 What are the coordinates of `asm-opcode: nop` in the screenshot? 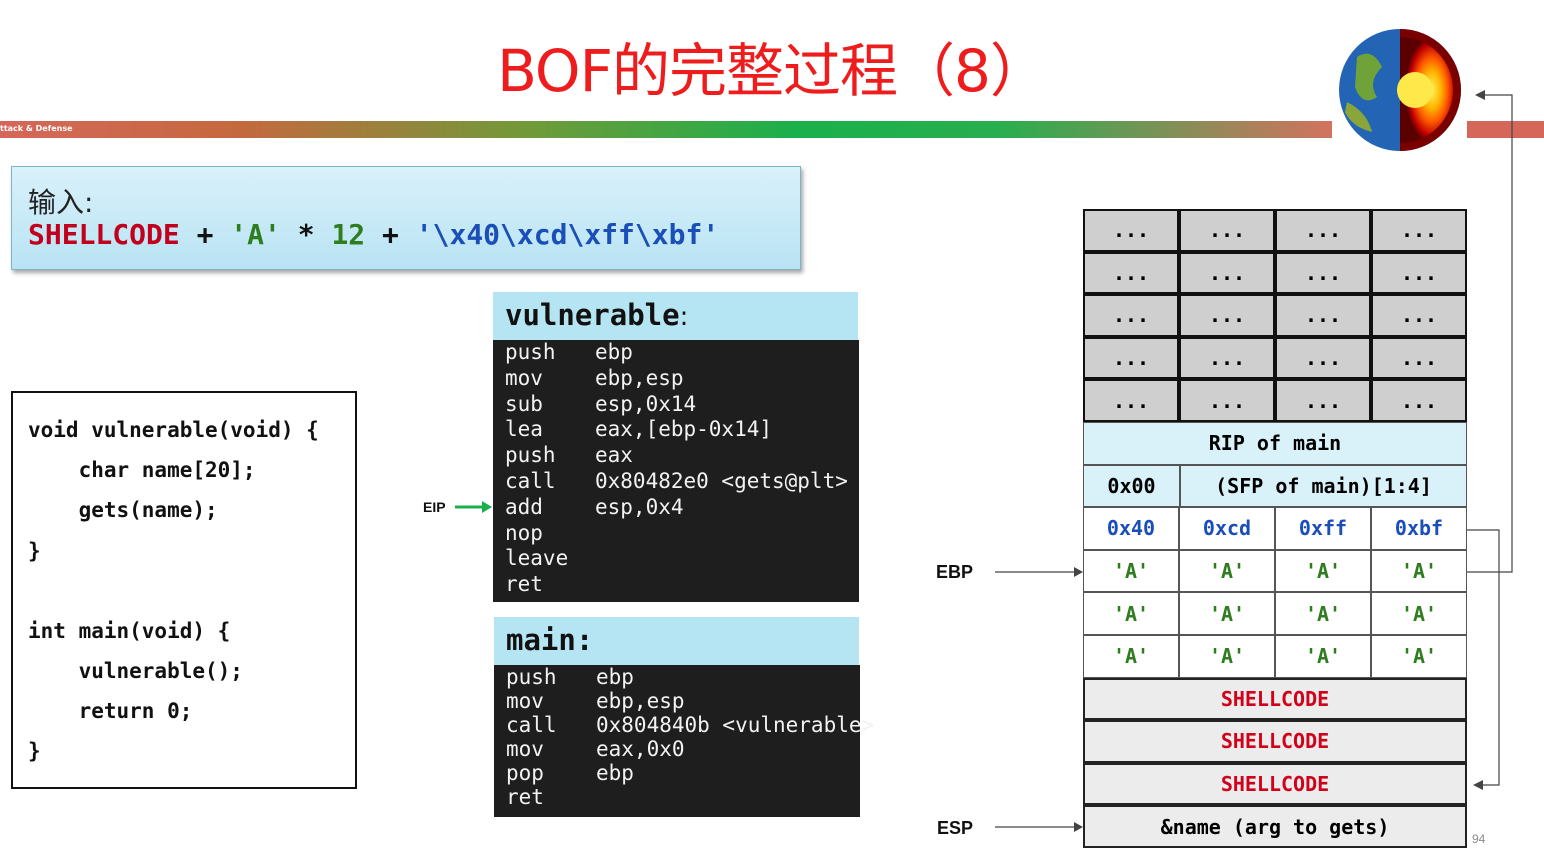 It's located at (524, 532).